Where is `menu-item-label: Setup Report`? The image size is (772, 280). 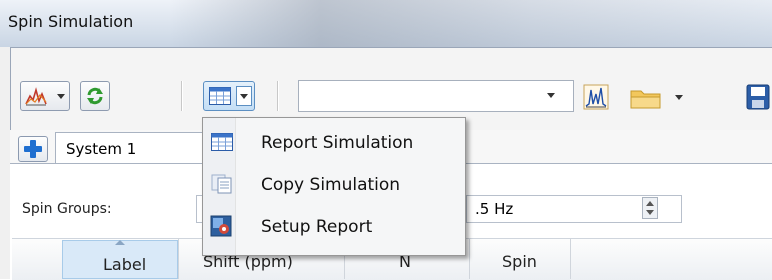
menu-item-label: Setup Report is located at coordinates (317, 227).